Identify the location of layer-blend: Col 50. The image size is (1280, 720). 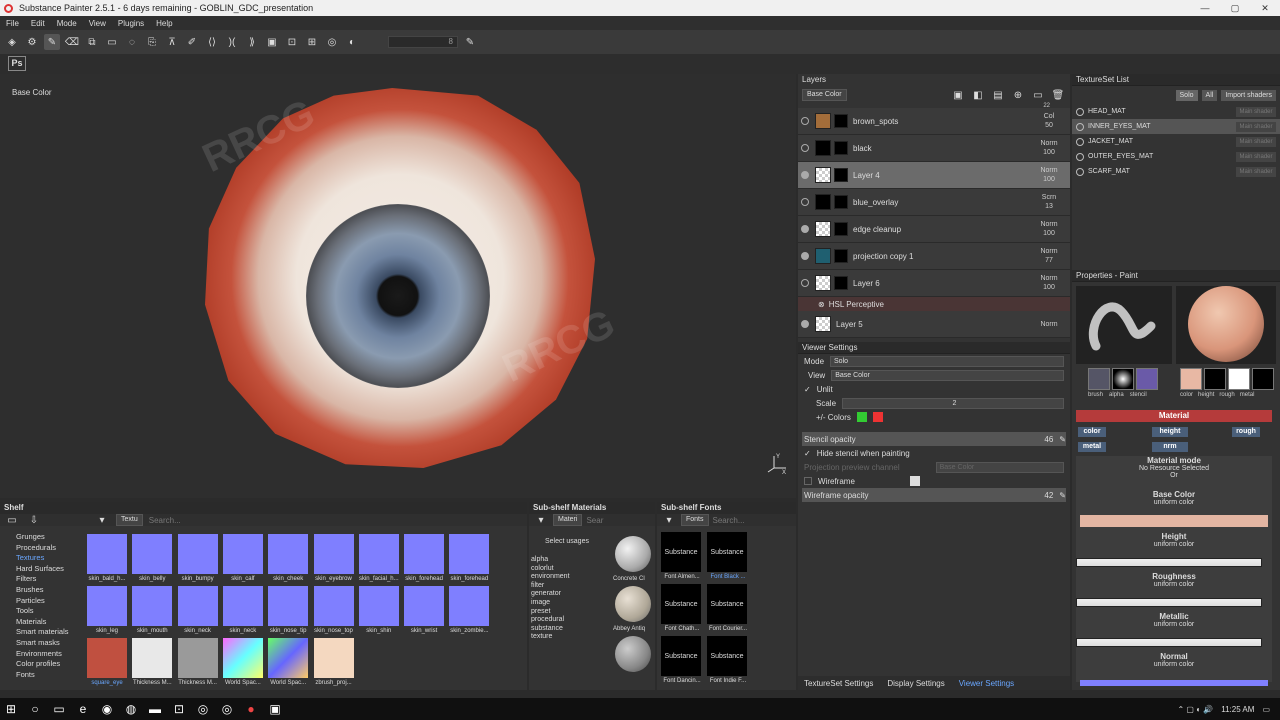
(1049, 121).